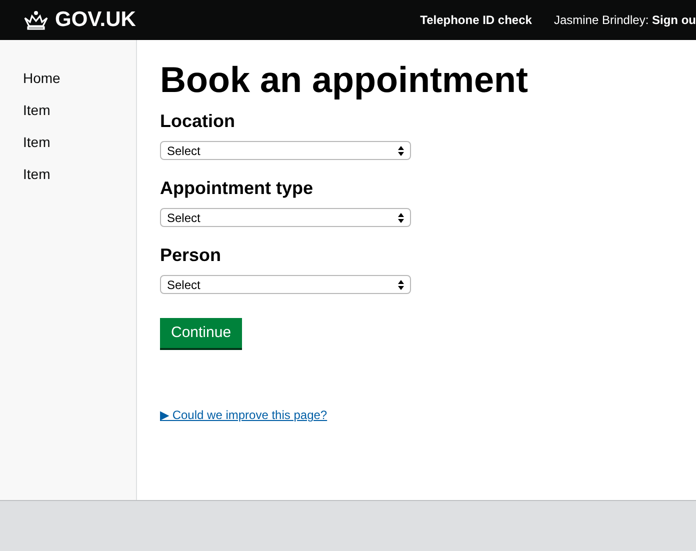 The height and width of the screenshot is (551, 696). Describe the element at coordinates (198, 121) in the screenshot. I see `field-label: Location` at that location.